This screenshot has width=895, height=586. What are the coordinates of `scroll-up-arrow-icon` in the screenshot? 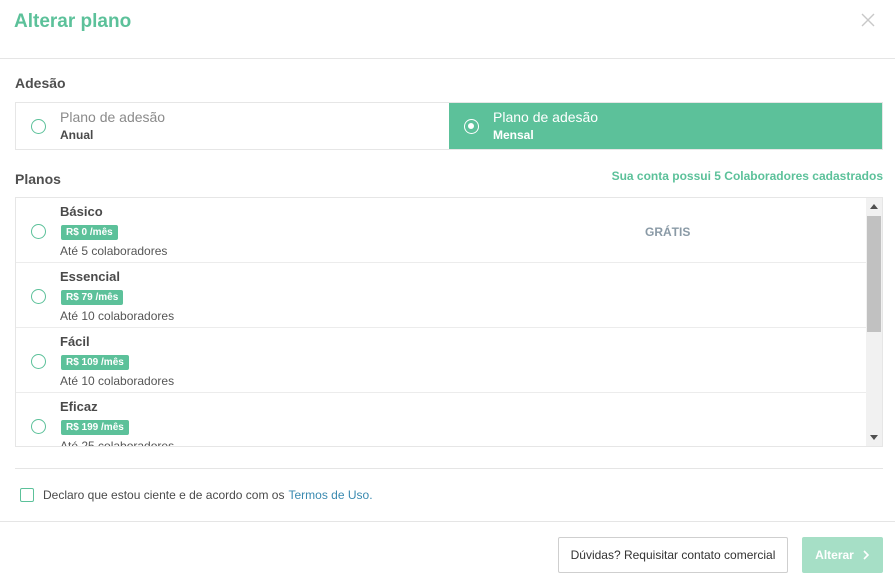 It's located at (874, 206).